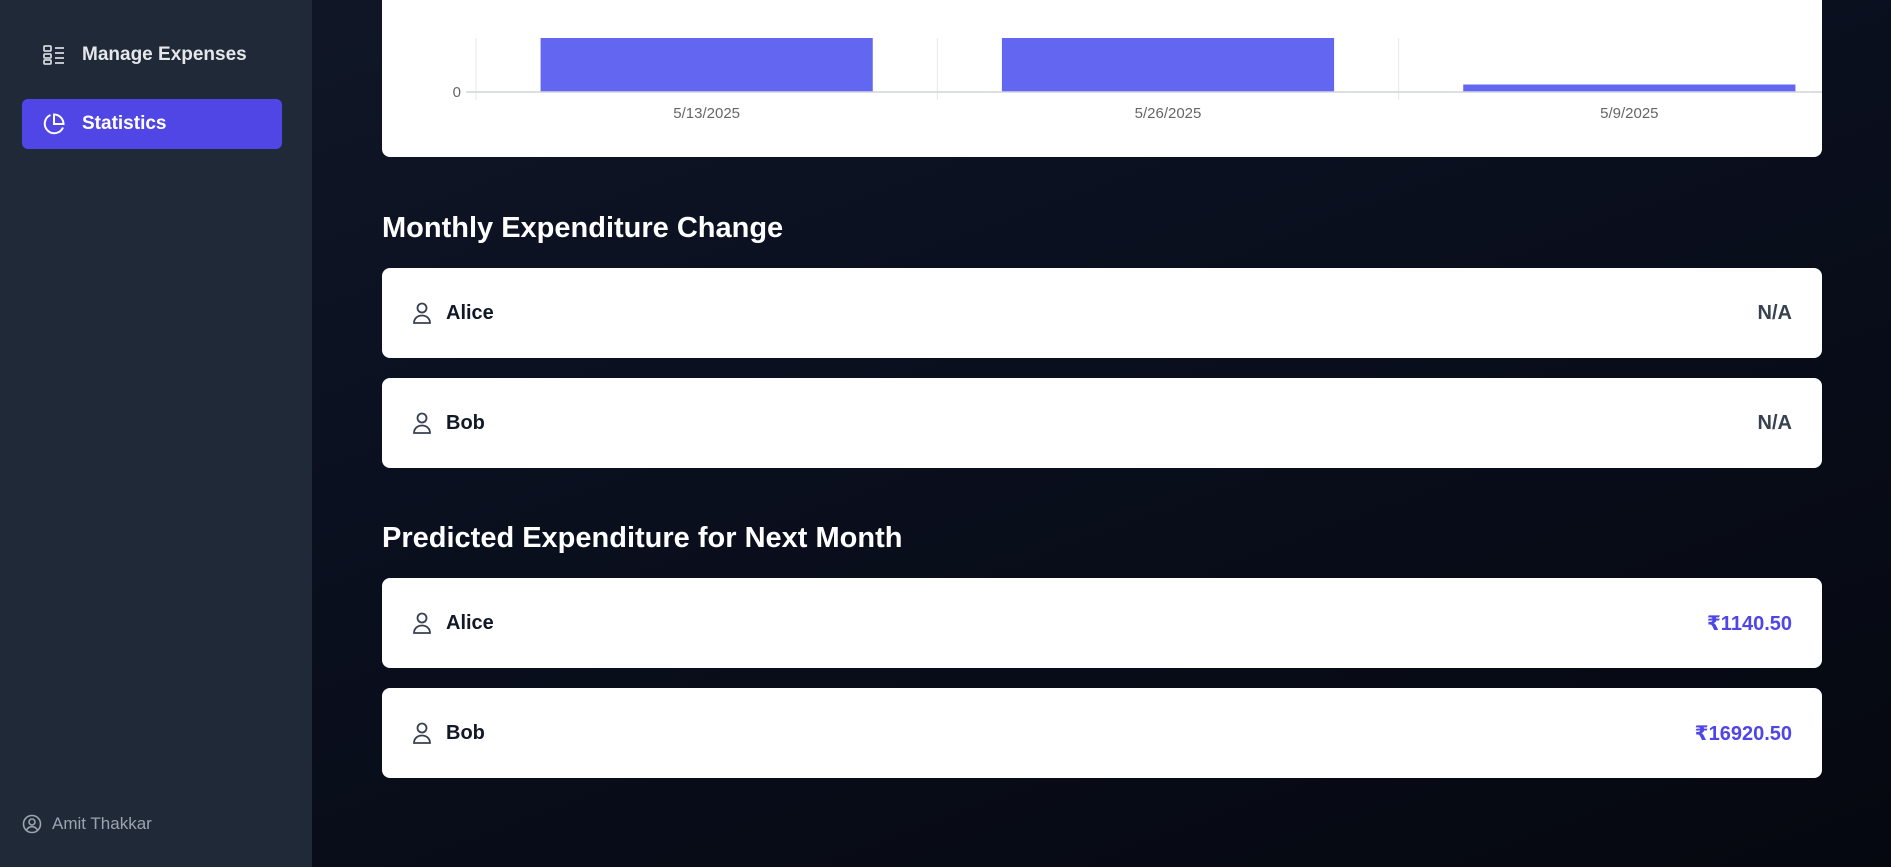 Image resolution: width=1891 pixels, height=867 pixels. I want to click on user-profile: Amit Thakkar, so click(87, 824).